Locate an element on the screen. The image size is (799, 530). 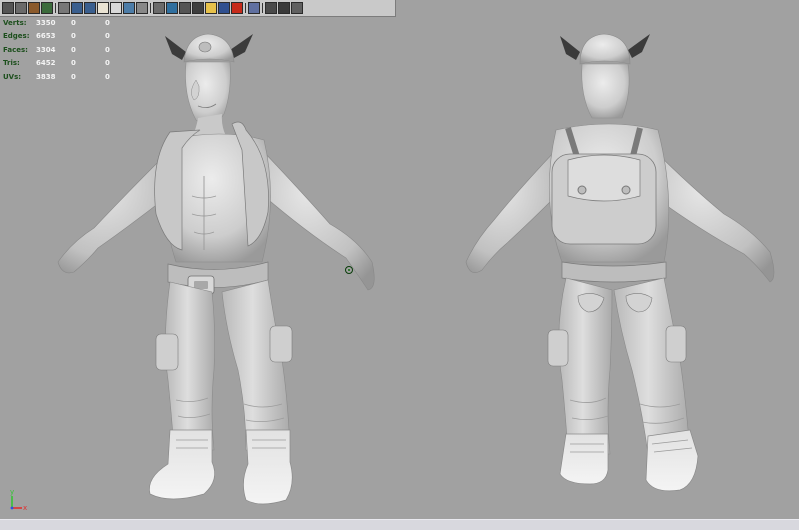
wireframe-icon is located at coordinates (116, 8).